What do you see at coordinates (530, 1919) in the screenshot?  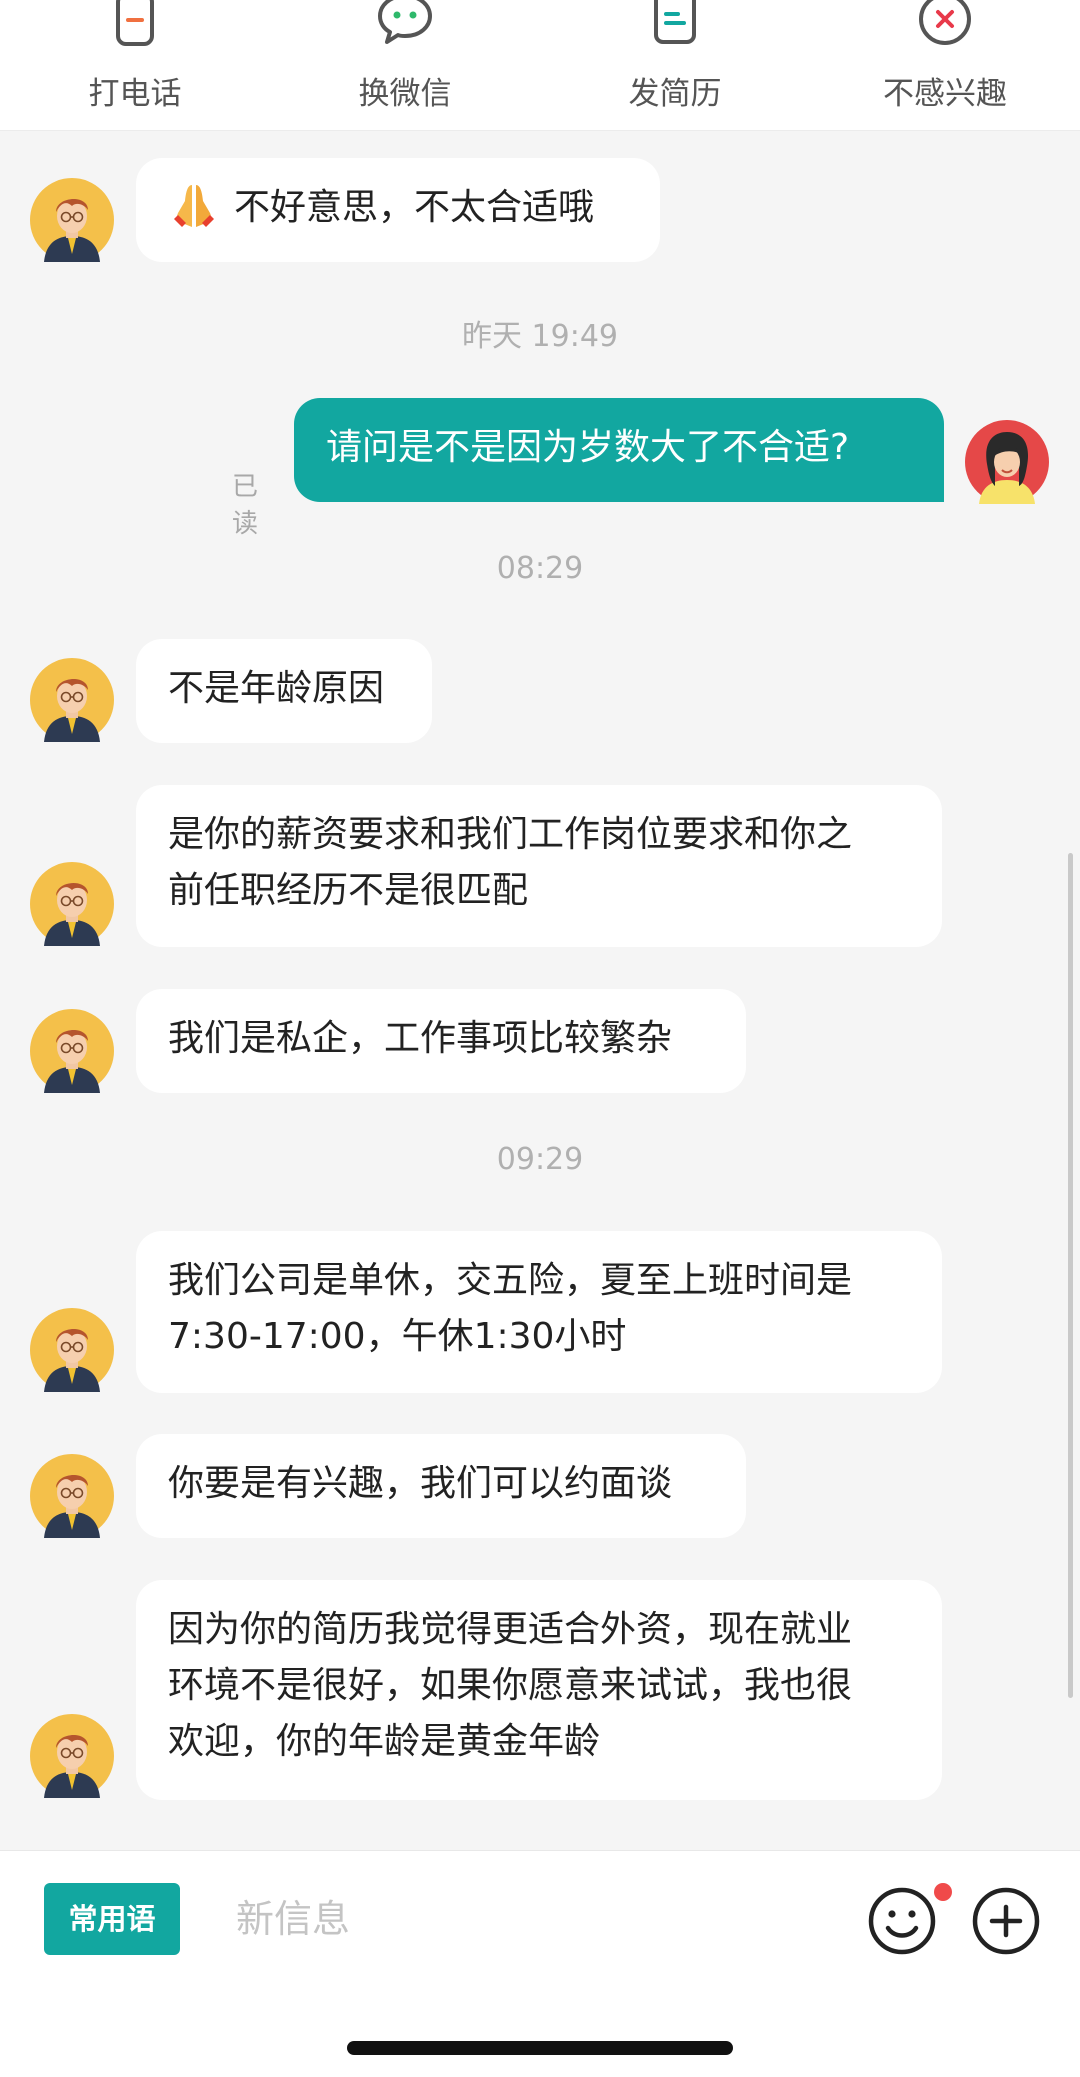 I see `message-input` at bounding box center [530, 1919].